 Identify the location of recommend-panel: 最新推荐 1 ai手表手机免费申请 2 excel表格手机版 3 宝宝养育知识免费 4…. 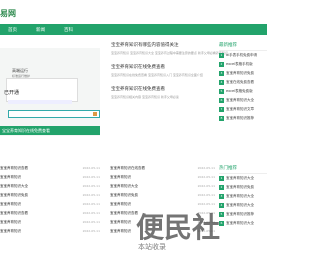
(243, 82).